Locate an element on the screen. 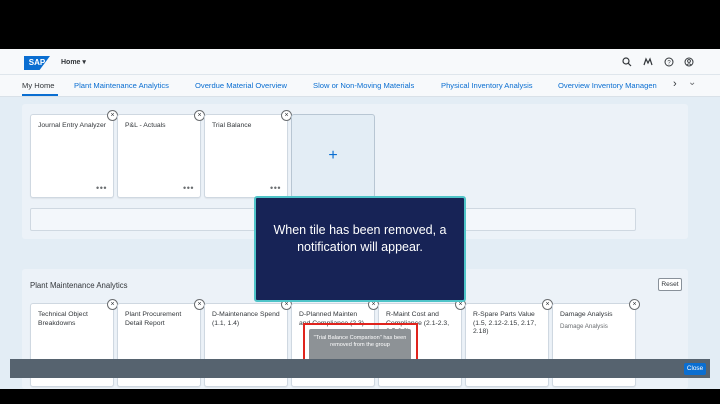 This screenshot has width=720, height=404. tab-overdue-material-overview: Overdue Material Overview is located at coordinates (241, 85).